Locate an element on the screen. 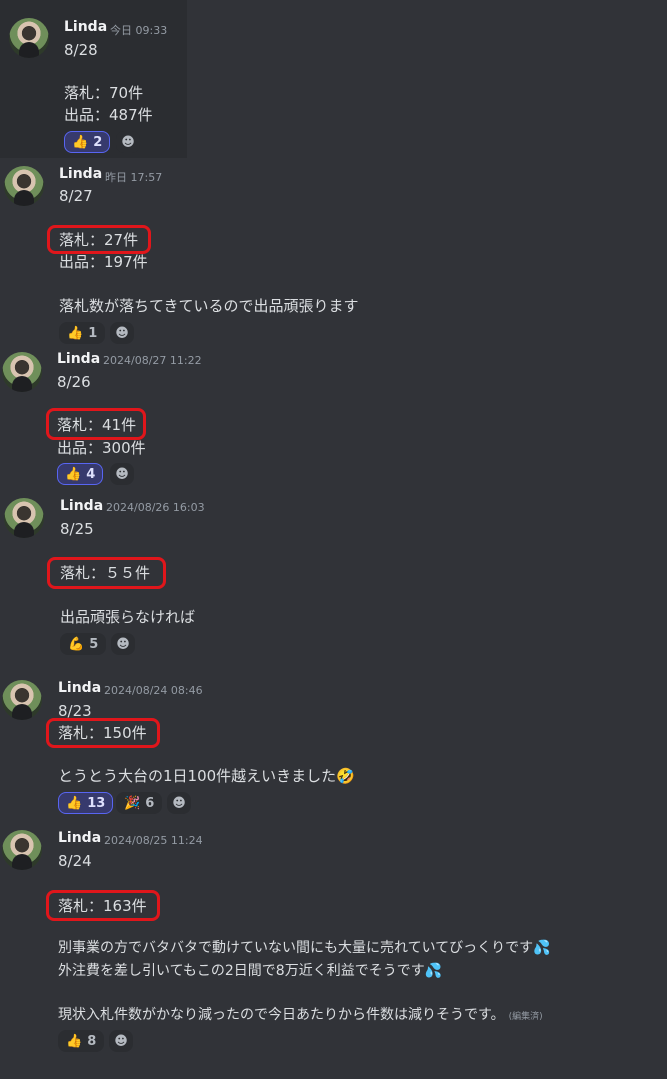  message-line: 現状入札件数がかなり減ったので今日あたりから件数は減りそうです。 (編集済) is located at coordinates (300, 1016).